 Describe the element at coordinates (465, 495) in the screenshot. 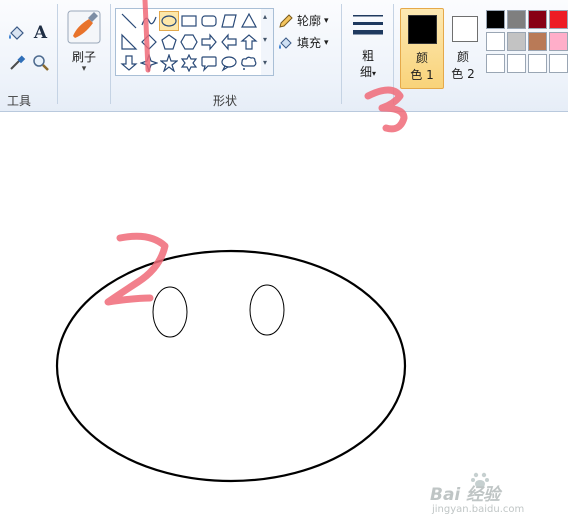

I see `watermark-brand: Bai 经验` at that location.